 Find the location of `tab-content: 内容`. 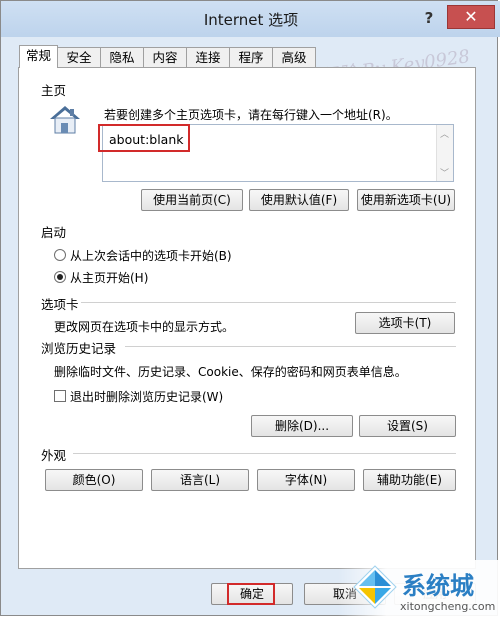

tab-content: 内容 is located at coordinates (165, 57).